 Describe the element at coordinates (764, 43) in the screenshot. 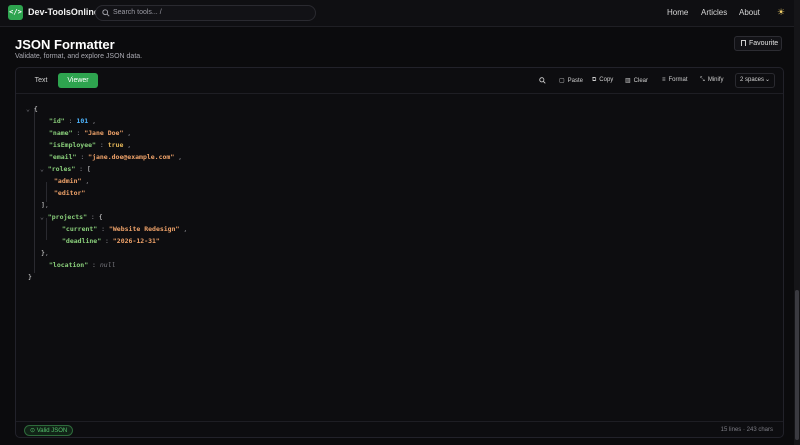

I see `favourite-label: Favourite` at that location.